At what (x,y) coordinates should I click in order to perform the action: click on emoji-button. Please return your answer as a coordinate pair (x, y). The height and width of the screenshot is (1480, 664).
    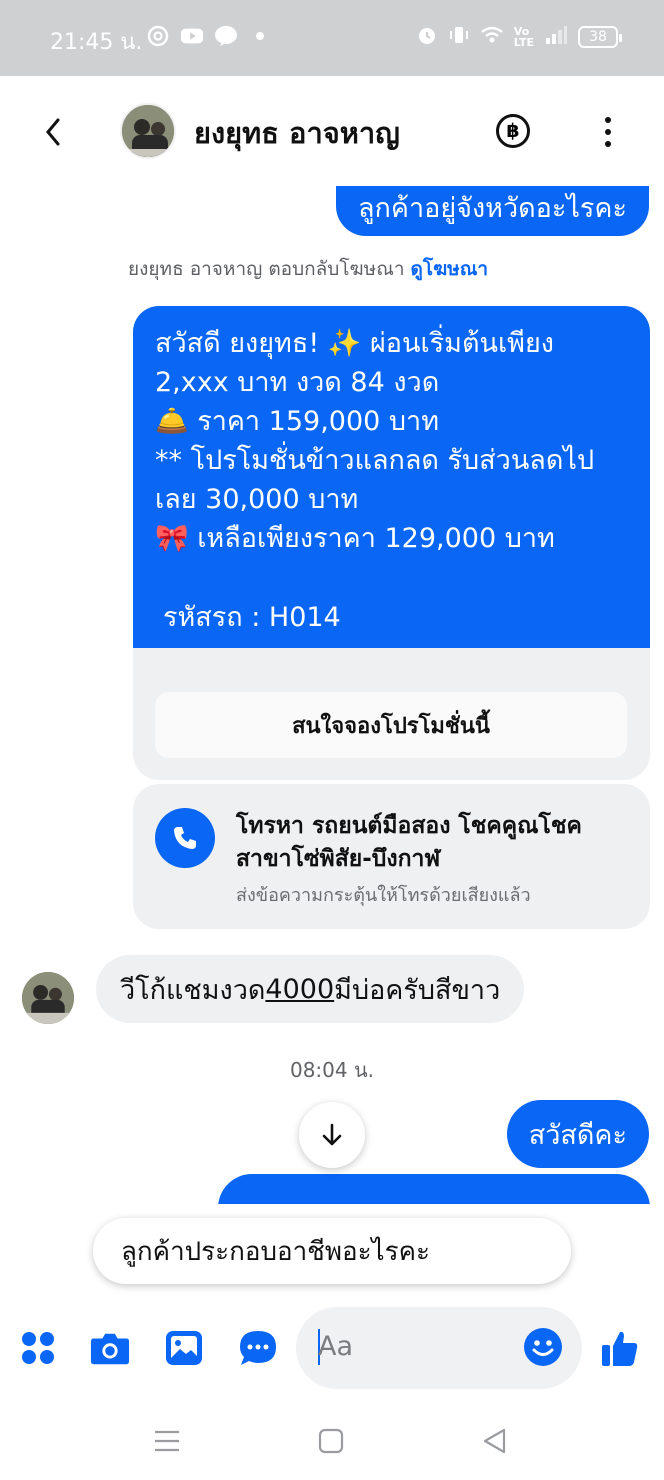
    Looking at the image, I should click on (543, 1347).